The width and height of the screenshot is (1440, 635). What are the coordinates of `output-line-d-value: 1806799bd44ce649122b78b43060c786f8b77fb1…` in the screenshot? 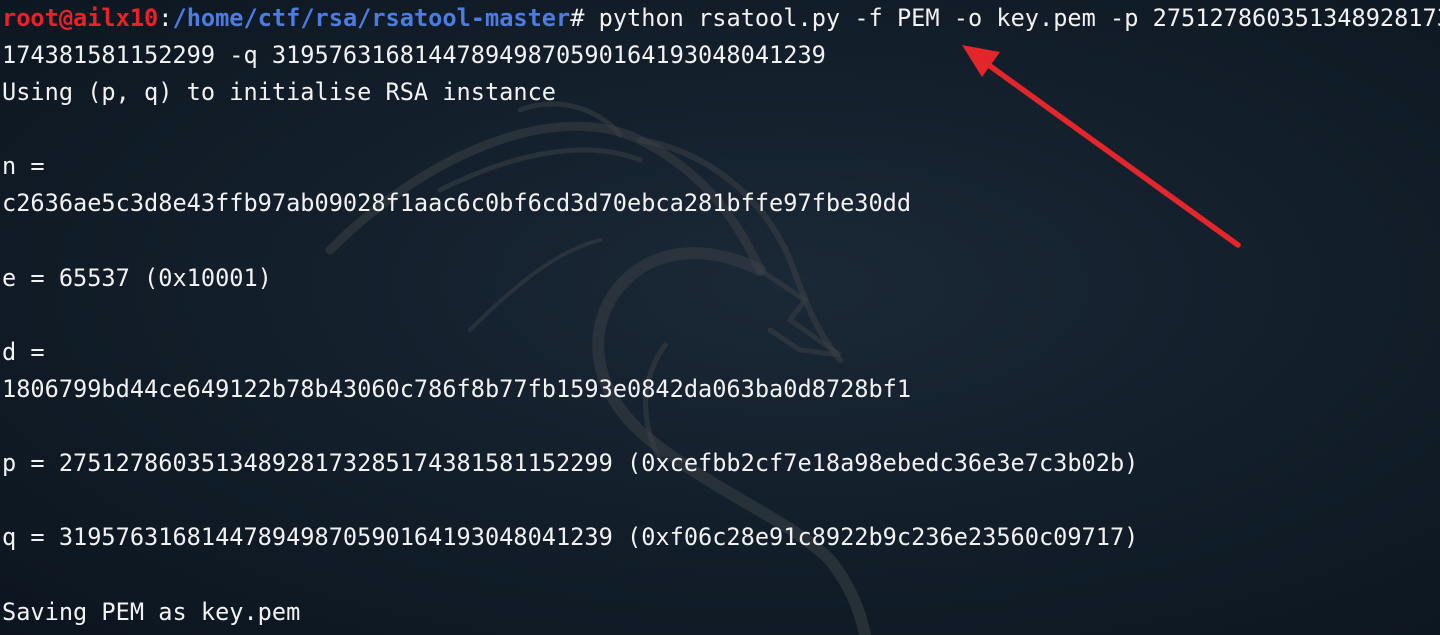 It's located at (457, 388).